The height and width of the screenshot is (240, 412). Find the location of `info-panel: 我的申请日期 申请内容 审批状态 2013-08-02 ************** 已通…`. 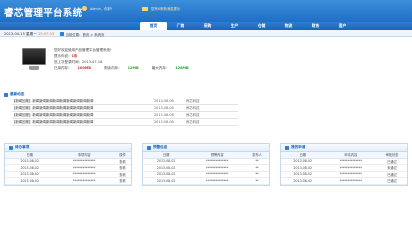

info-panel: 我的申请日期 申请内容 审批状态 2013-08-02 ************** 已通… is located at coordinates (344, 164).